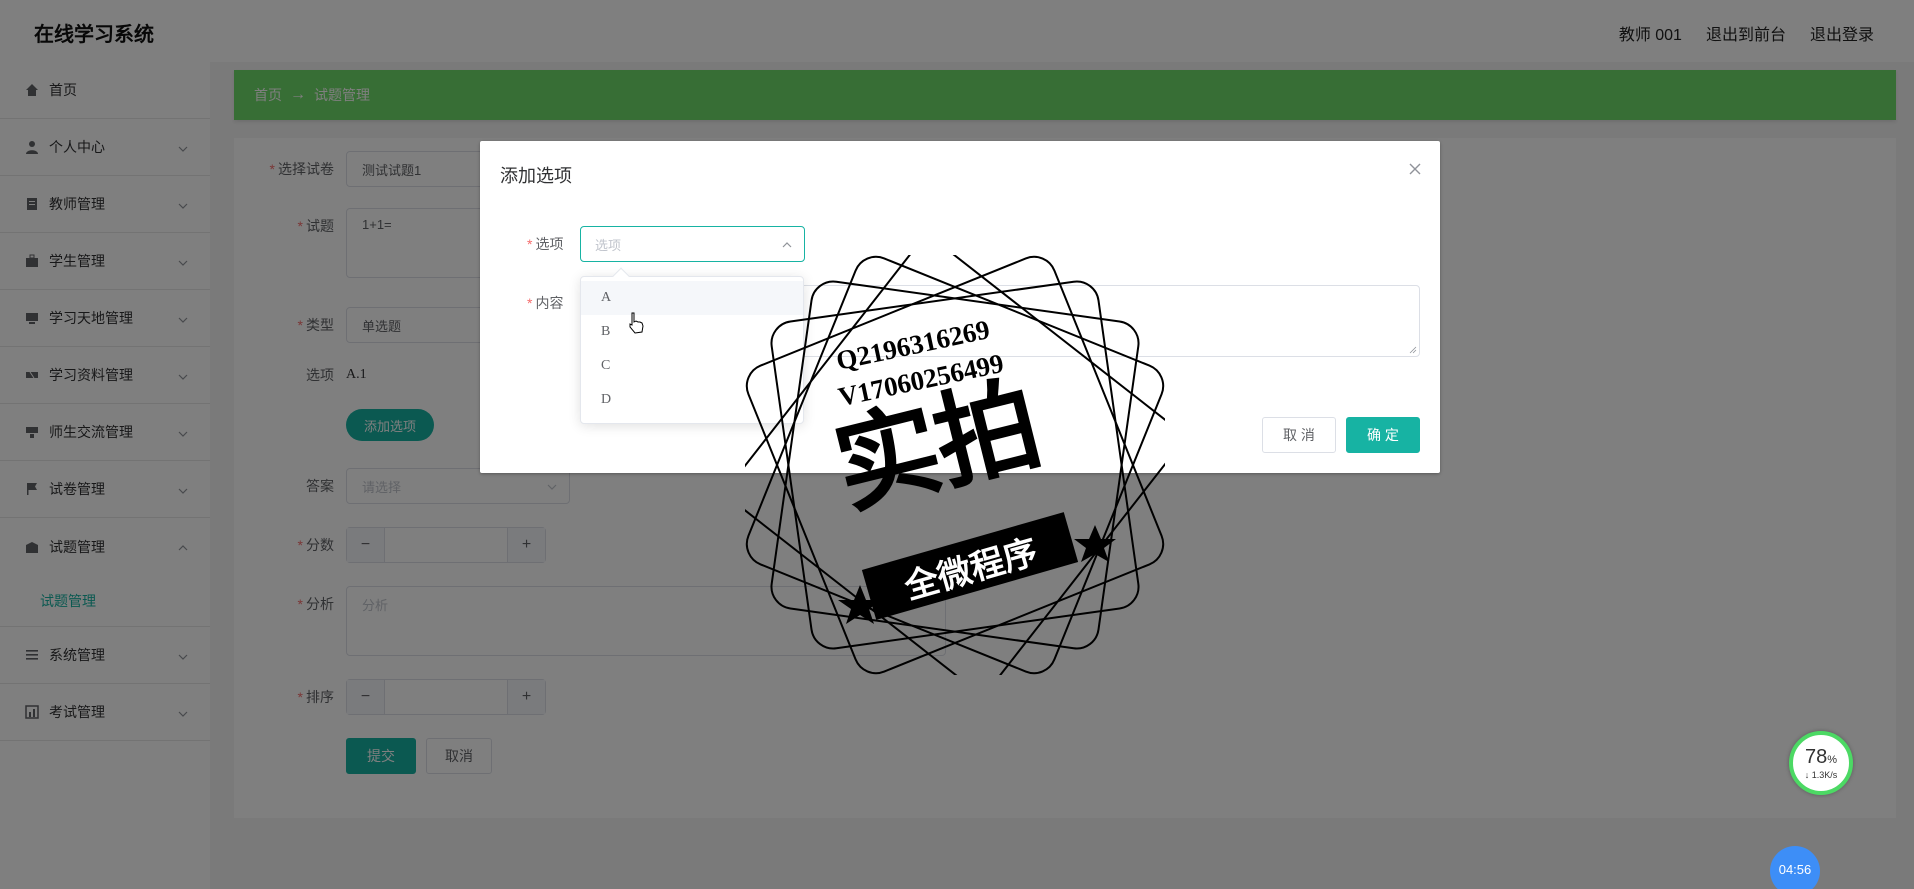 The image size is (1914, 889). Describe the element at coordinates (1795, 867) in the screenshot. I see `timer-badge: 04:56` at that location.